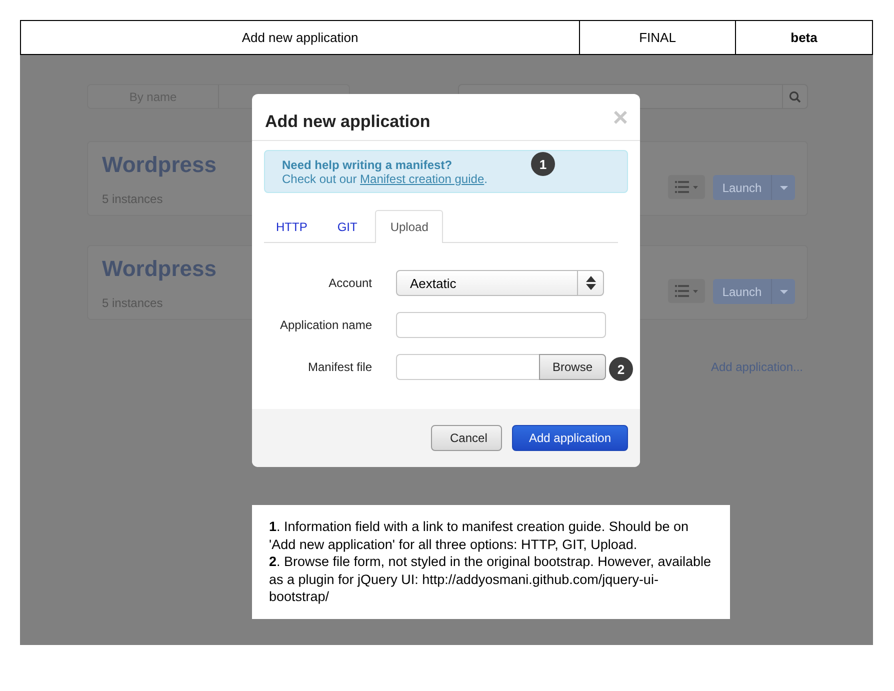 Image resolution: width=894 pixels, height=691 pixels. What do you see at coordinates (347, 226) in the screenshot?
I see `tab: GIT` at bounding box center [347, 226].